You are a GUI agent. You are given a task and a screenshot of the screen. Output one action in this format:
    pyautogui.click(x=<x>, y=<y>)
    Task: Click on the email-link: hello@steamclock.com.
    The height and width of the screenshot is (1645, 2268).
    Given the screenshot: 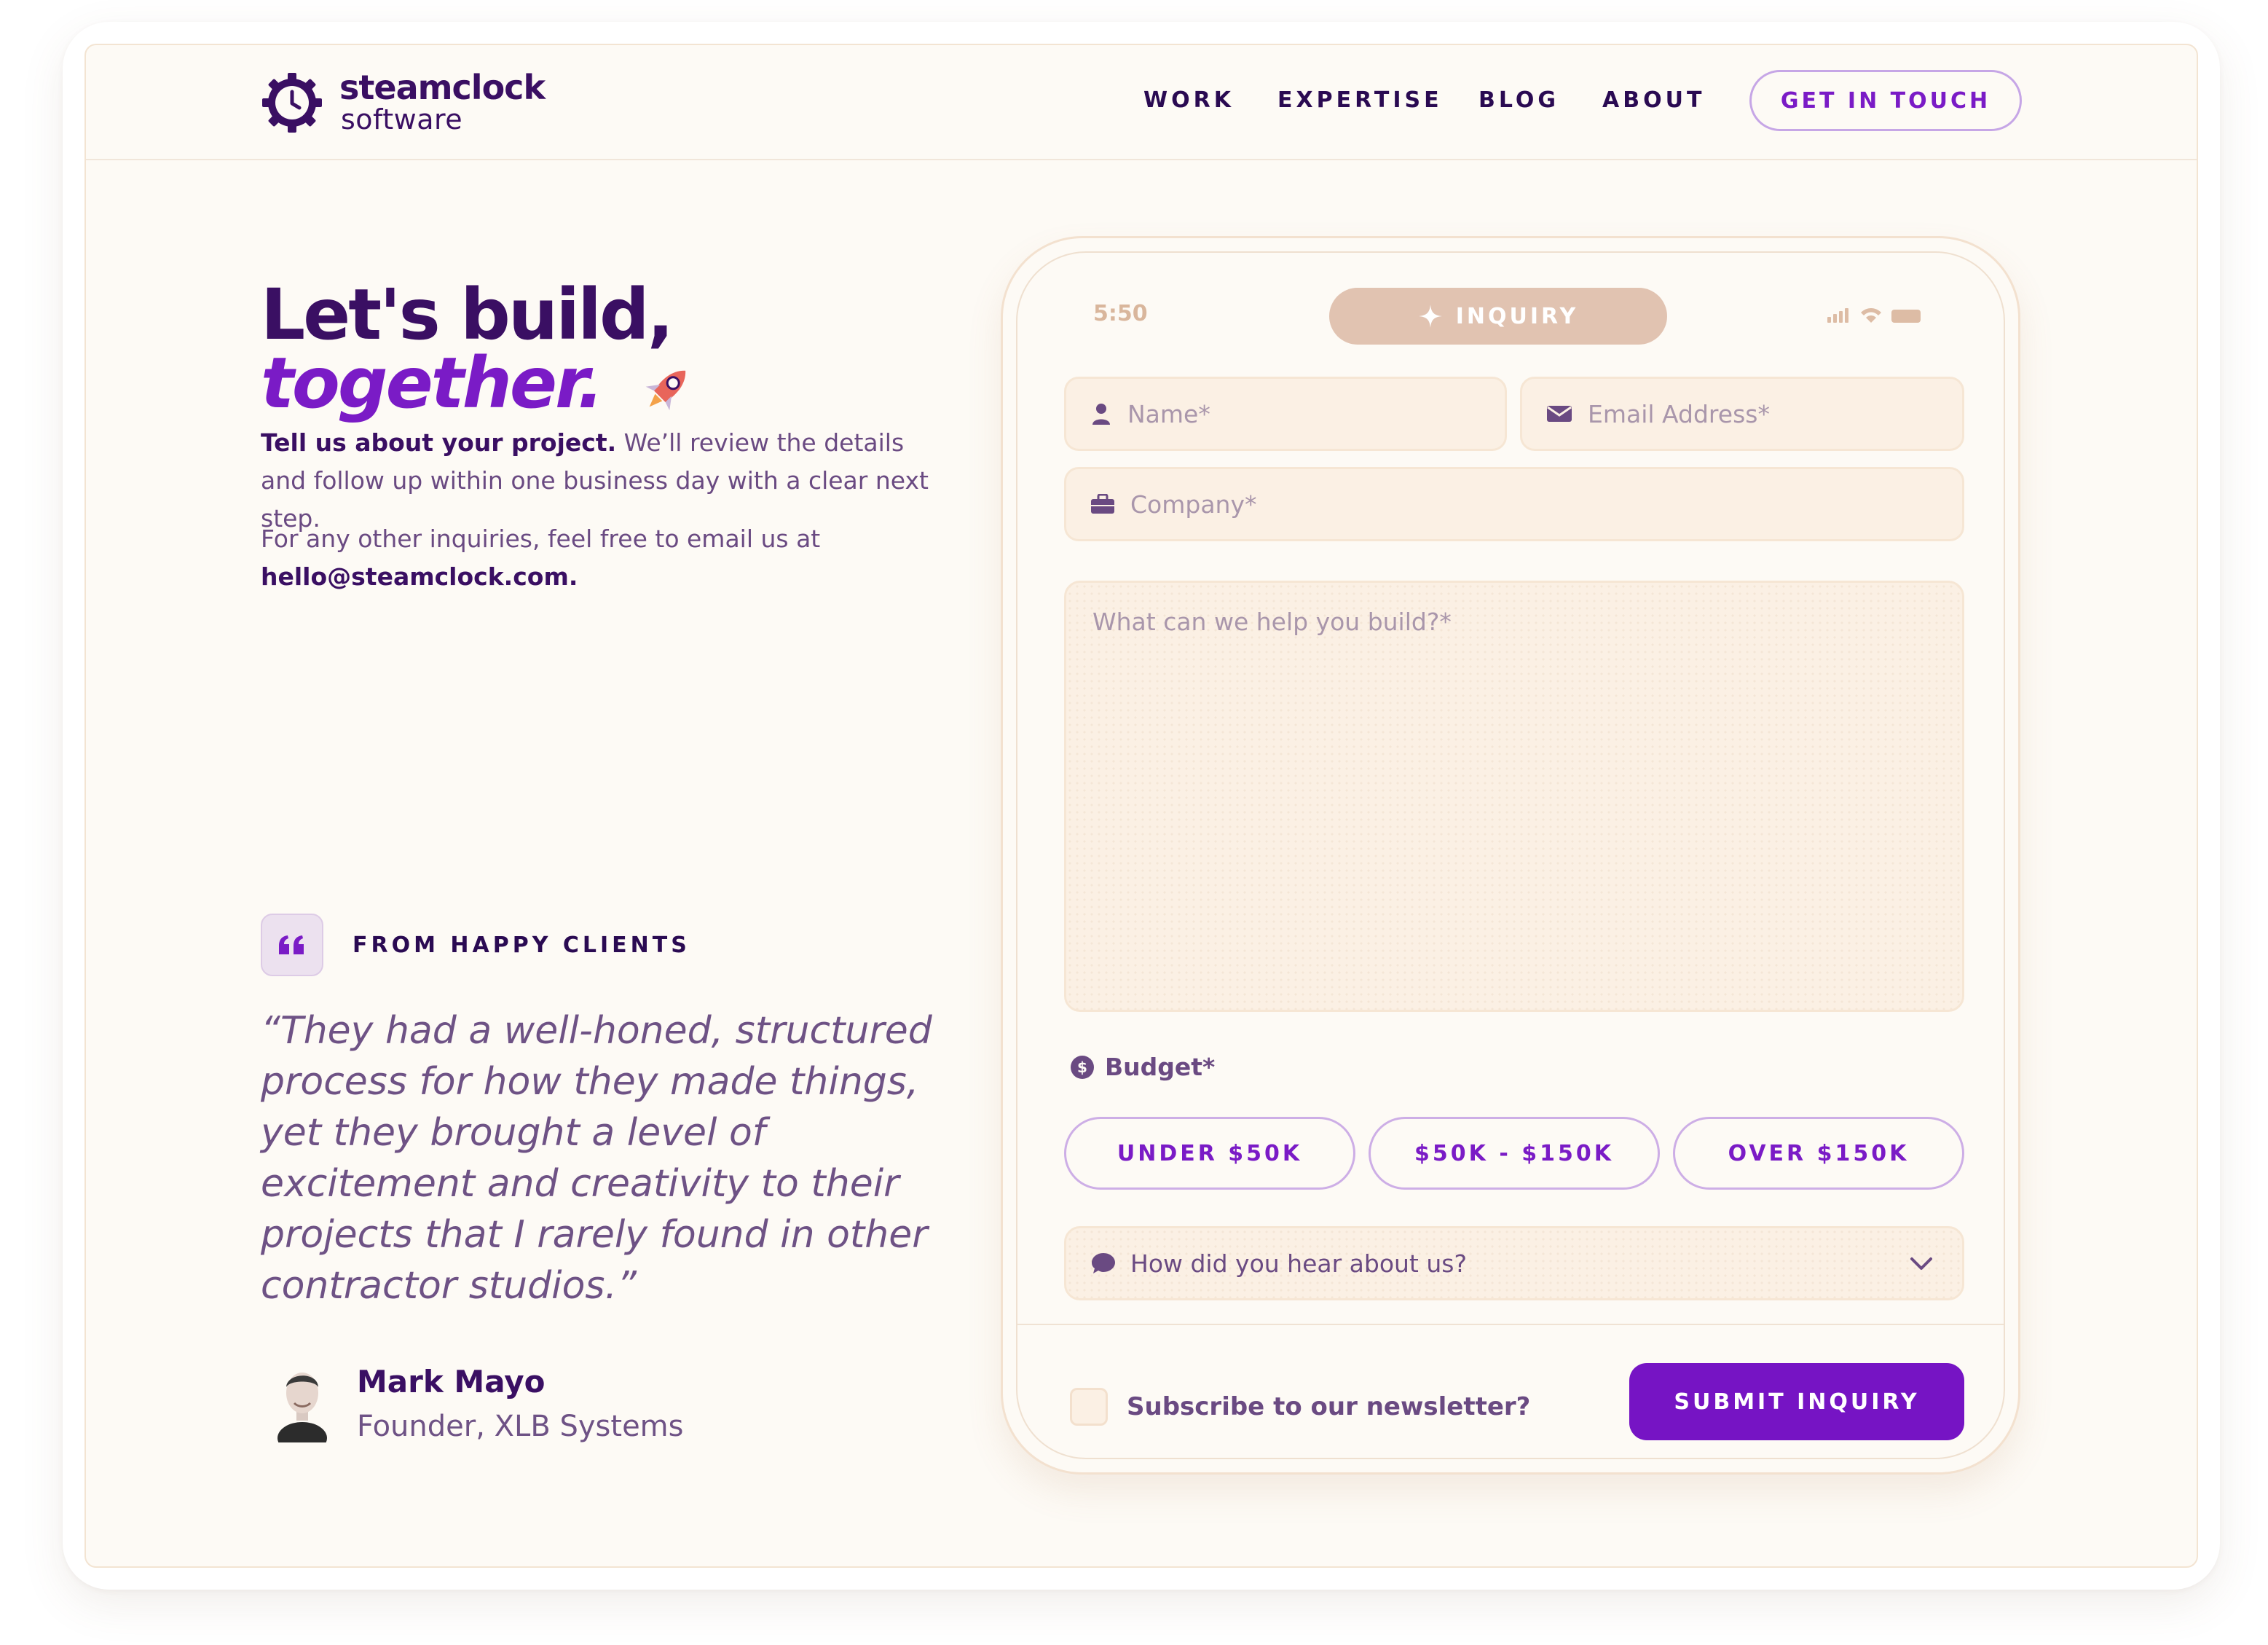 What is the action you would take?
    pyautogui.click(x=419, y=576)
    